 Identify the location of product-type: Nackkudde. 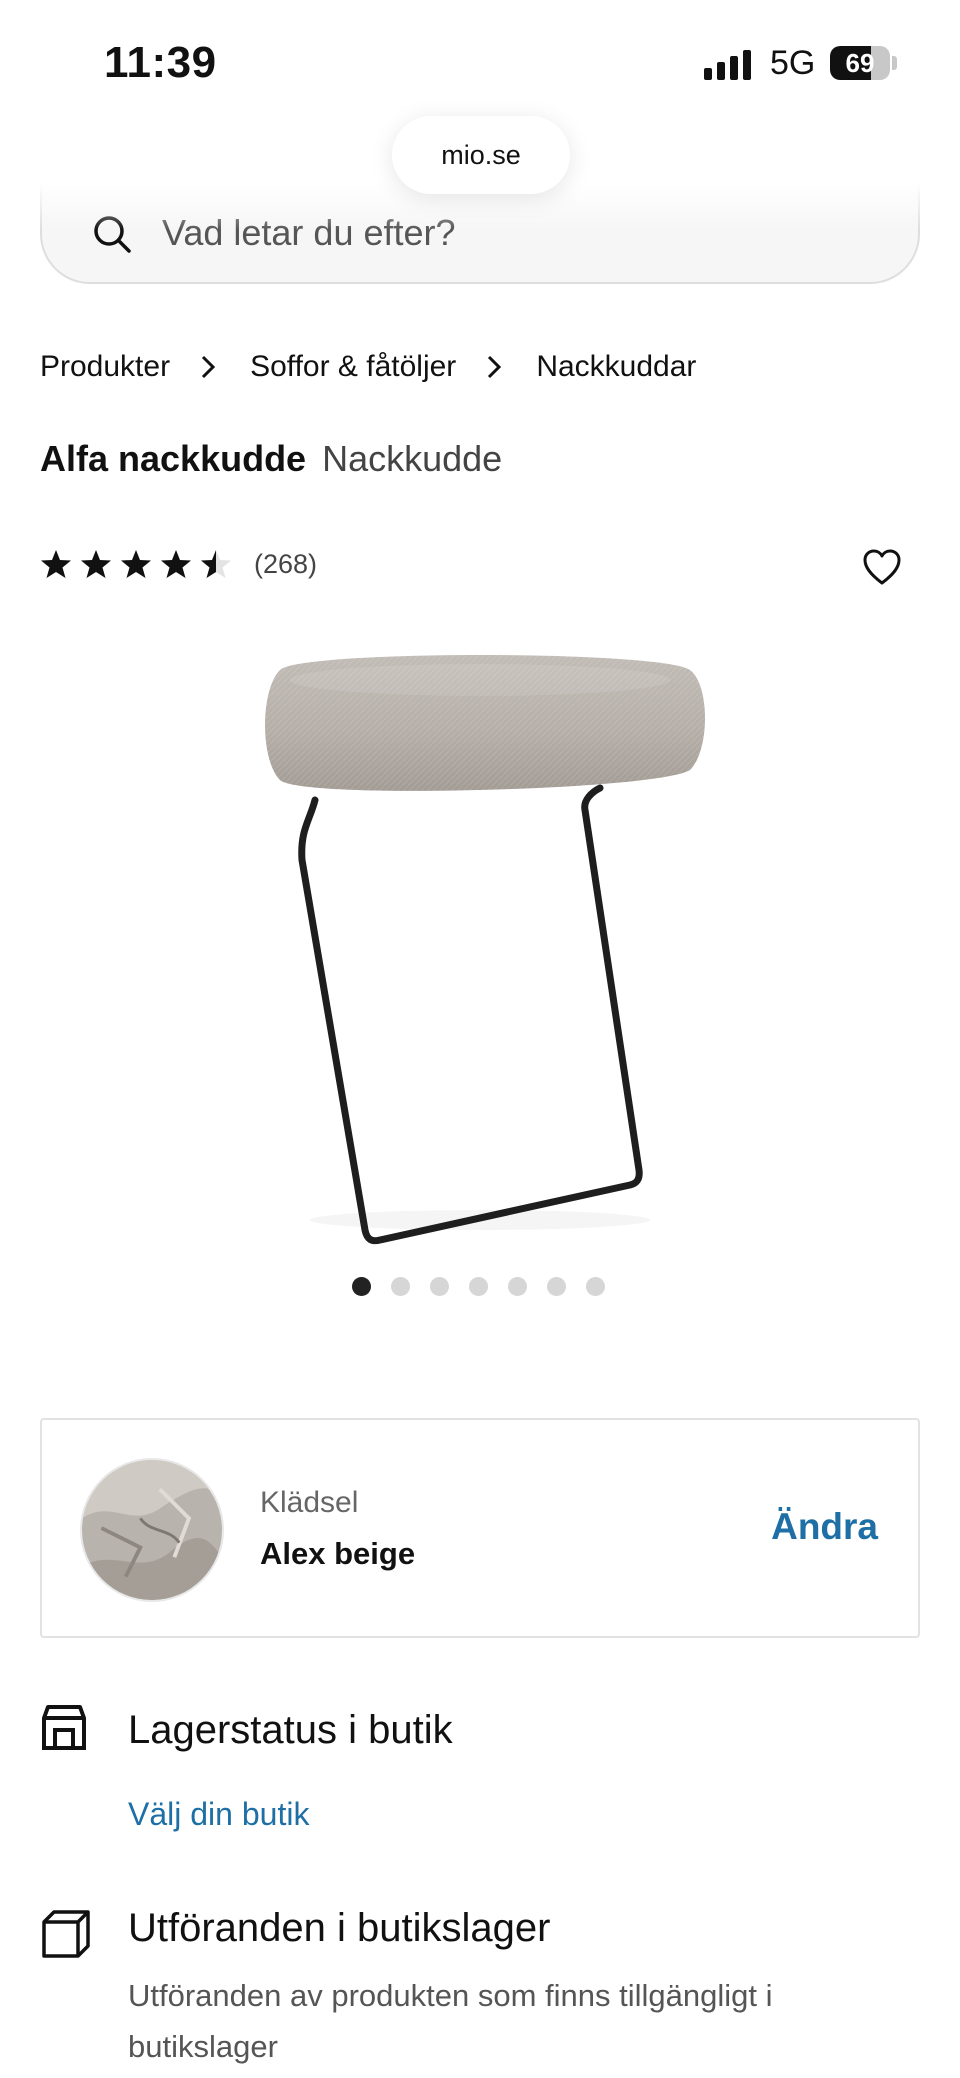
(412, 458).